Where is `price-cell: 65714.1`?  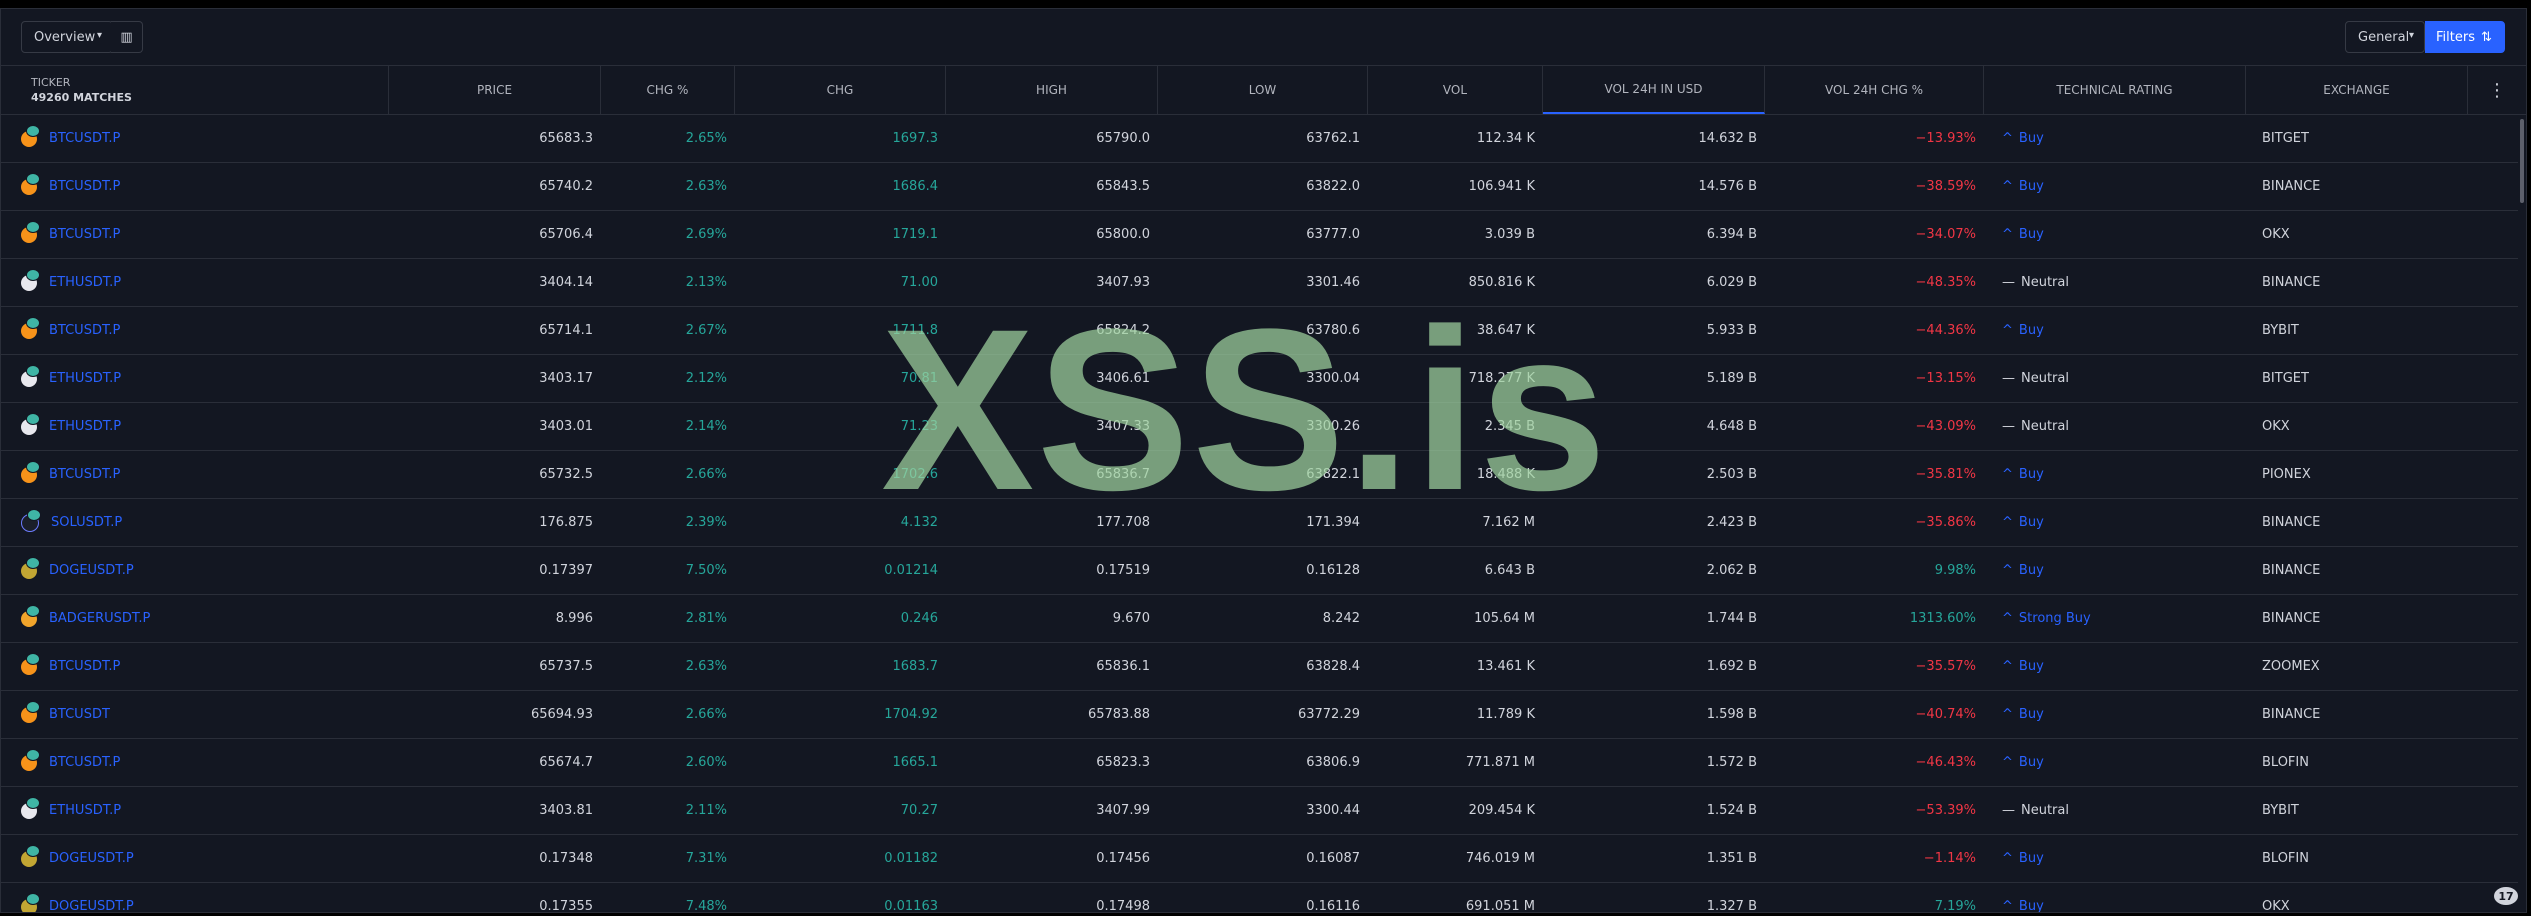
price-cell: 65714.1 is located at coordinates (566, 330).